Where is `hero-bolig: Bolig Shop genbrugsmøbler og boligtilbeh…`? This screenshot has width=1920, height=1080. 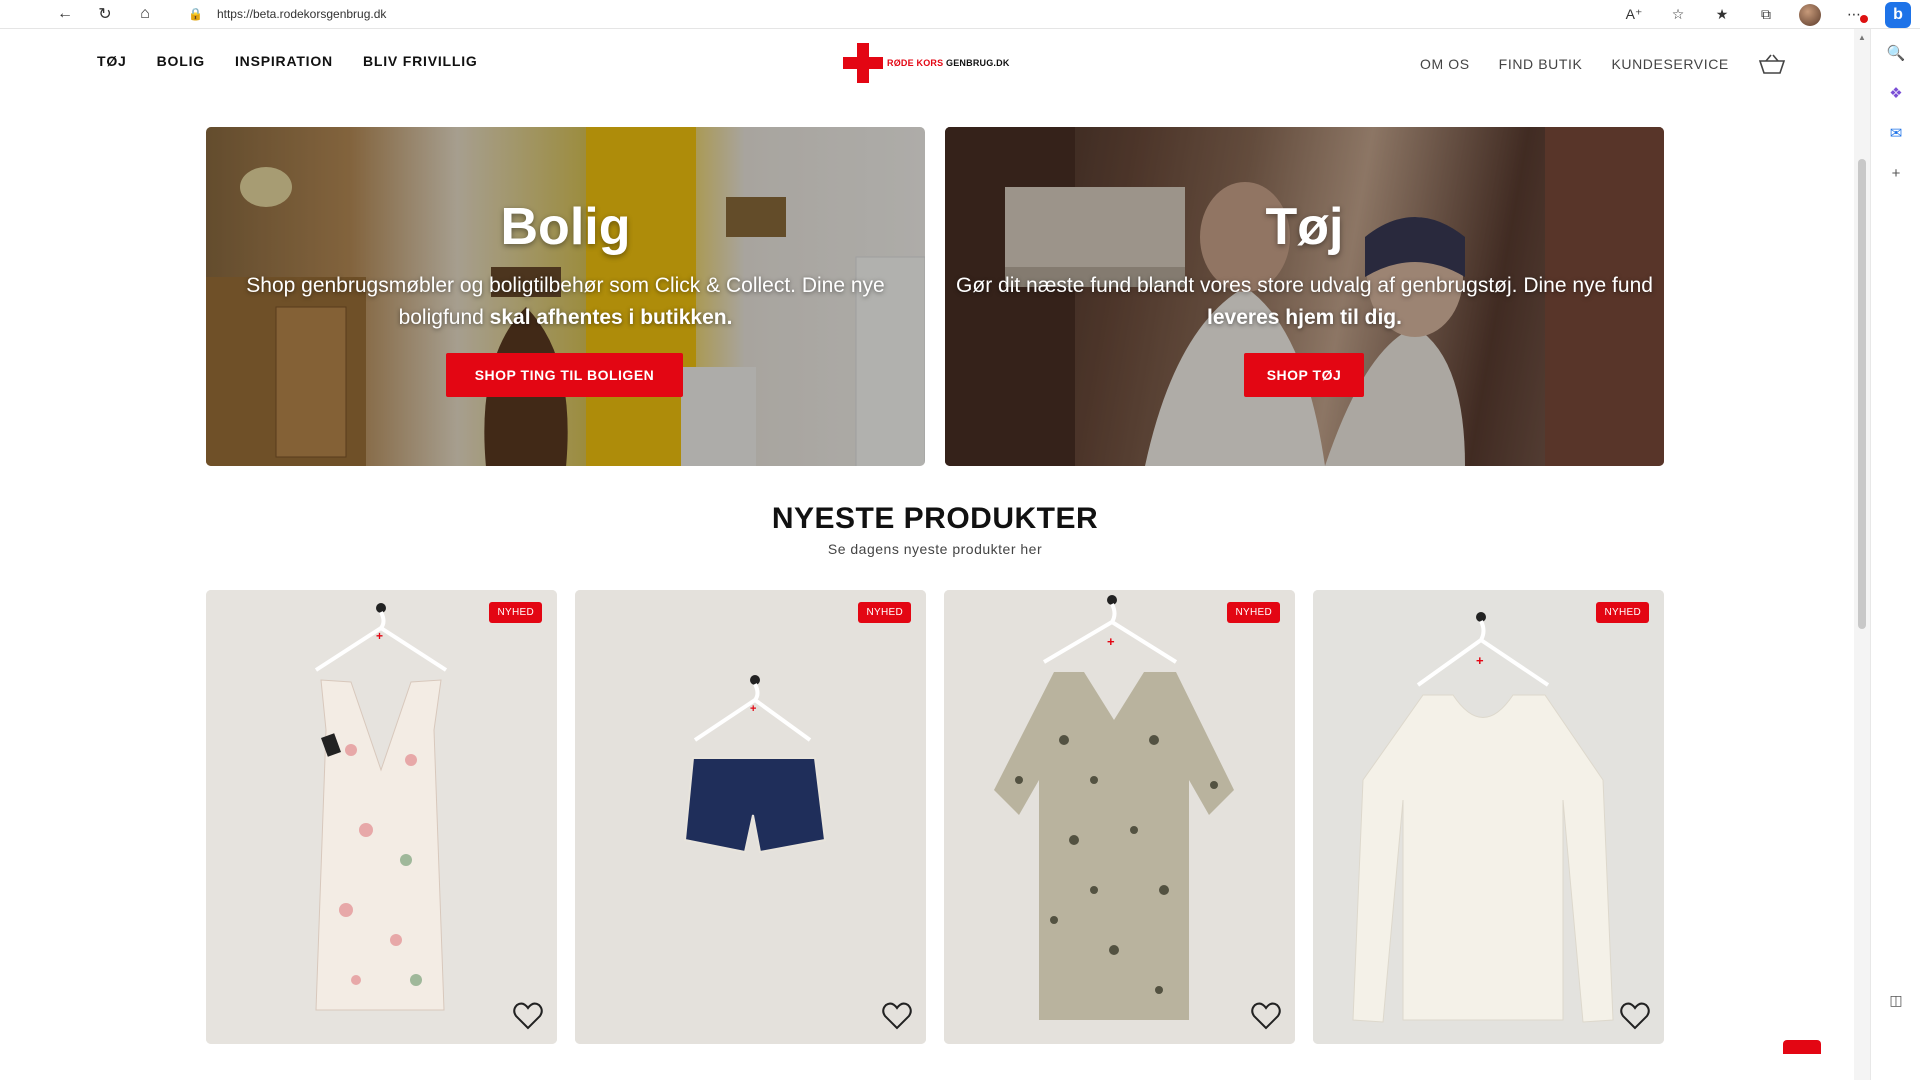 hero-bolig: Bolig Shop genbrugsmøbler og boligtilbeh… is located at coordinates (565, 296).